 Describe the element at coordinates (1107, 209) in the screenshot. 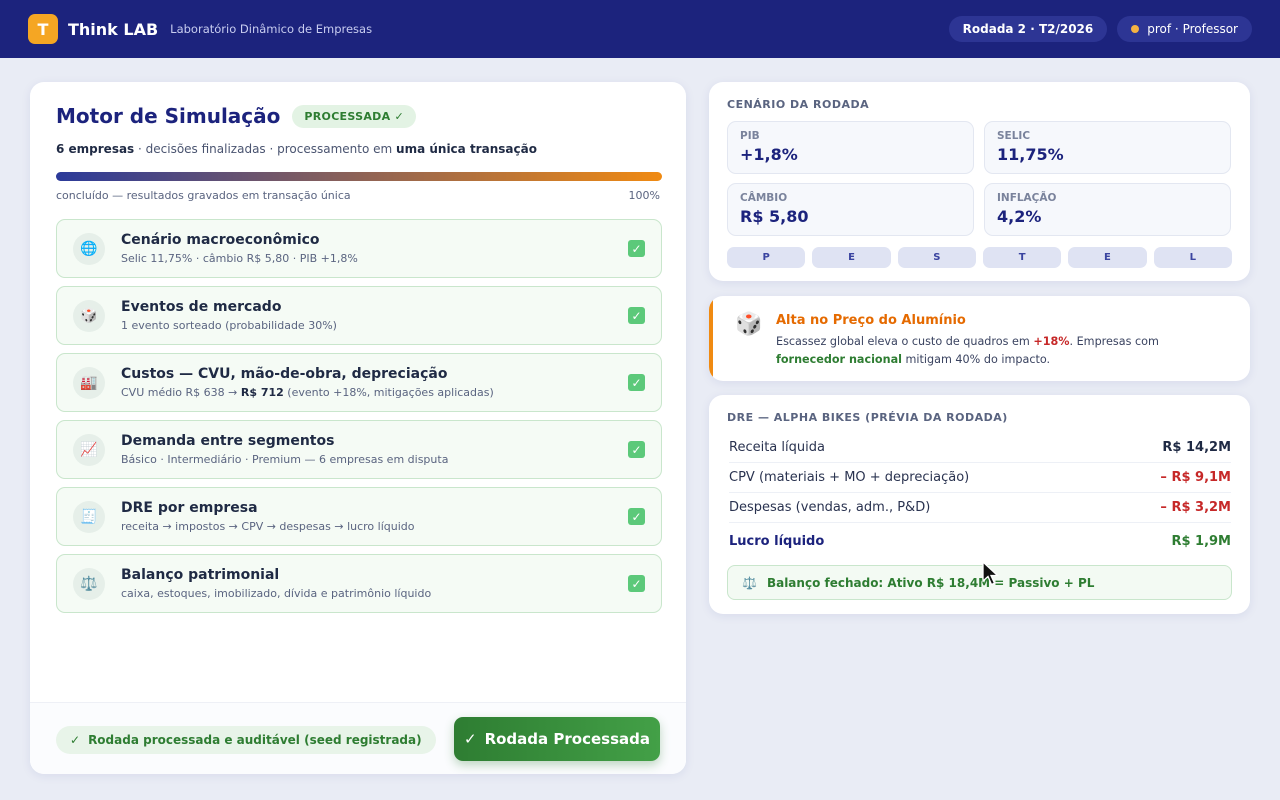

I see `metric-inflacao: INFLAÇÃO 4,2%` at that location.